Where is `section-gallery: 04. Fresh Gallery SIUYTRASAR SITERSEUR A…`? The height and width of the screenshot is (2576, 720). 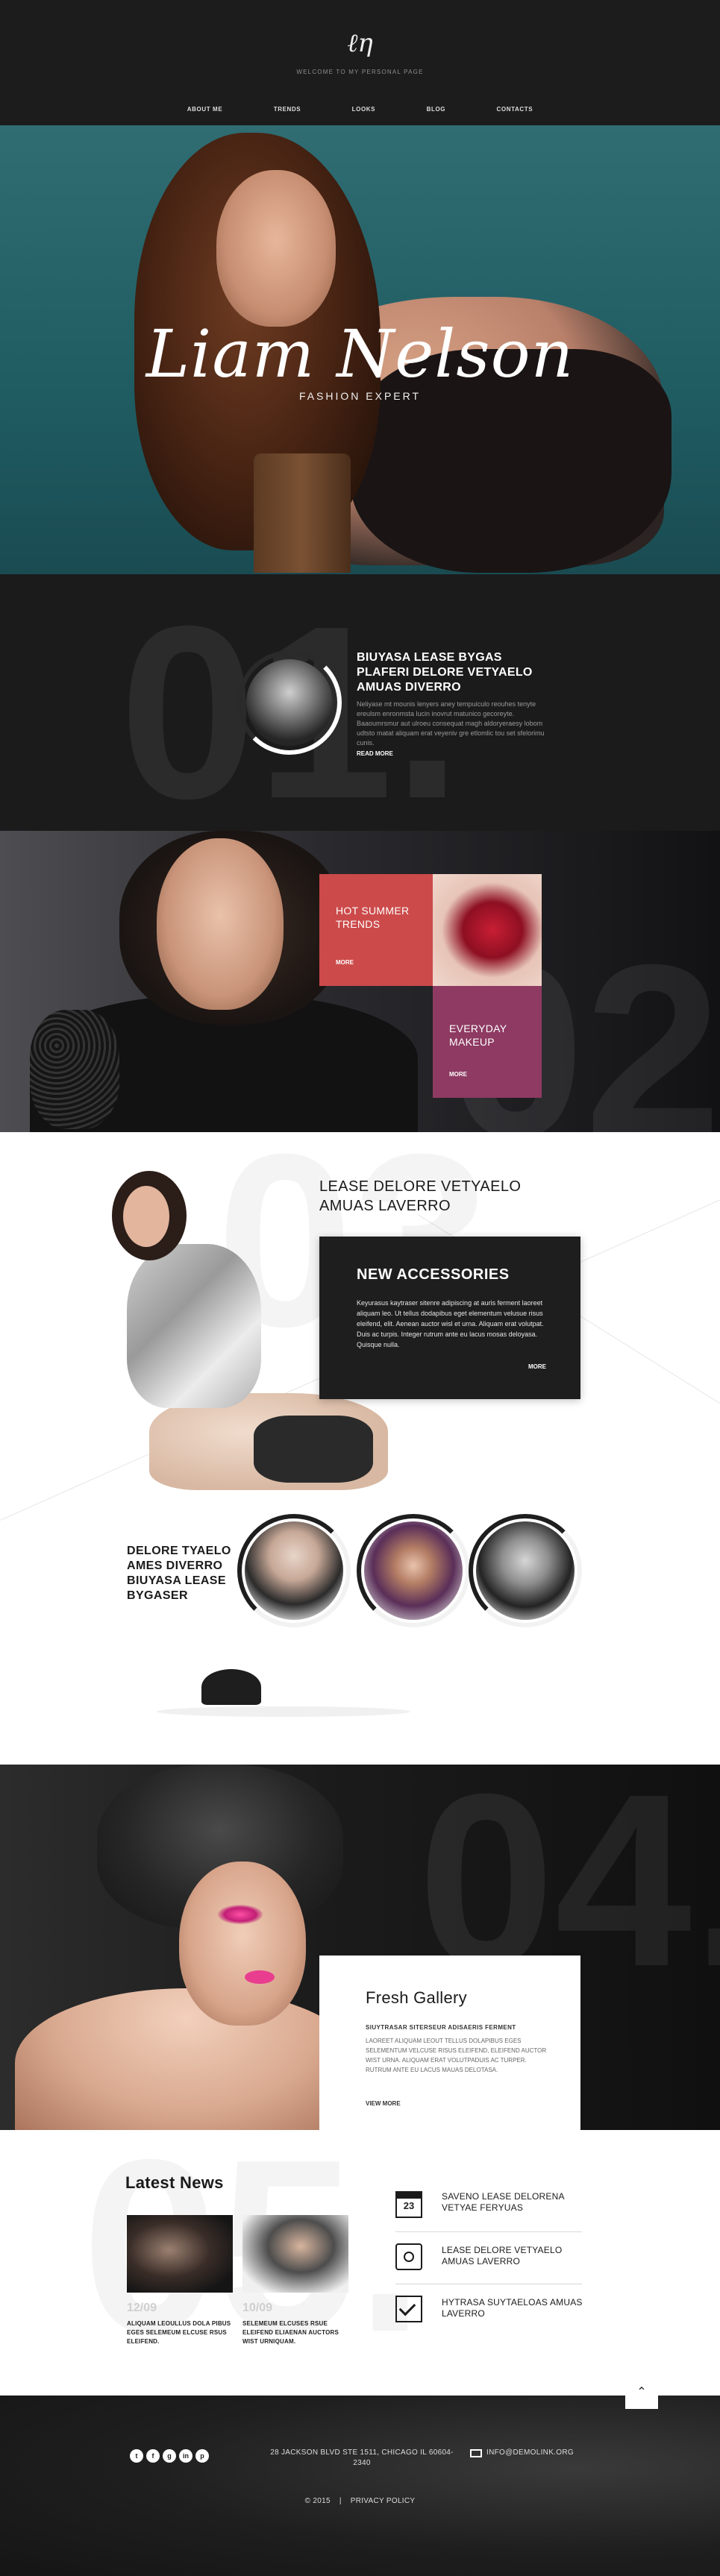
section-gallery: 04. Fresh Gallery SIUYTRASAR SITERSEUR A… is located at coordinates (360, 1948).